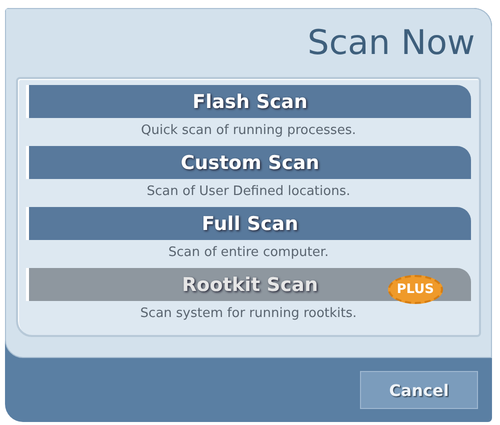 The width and height of the screenshot is (500, 425). I want to click on scan-description: Scan system for running rootkits., so click(248, 314).